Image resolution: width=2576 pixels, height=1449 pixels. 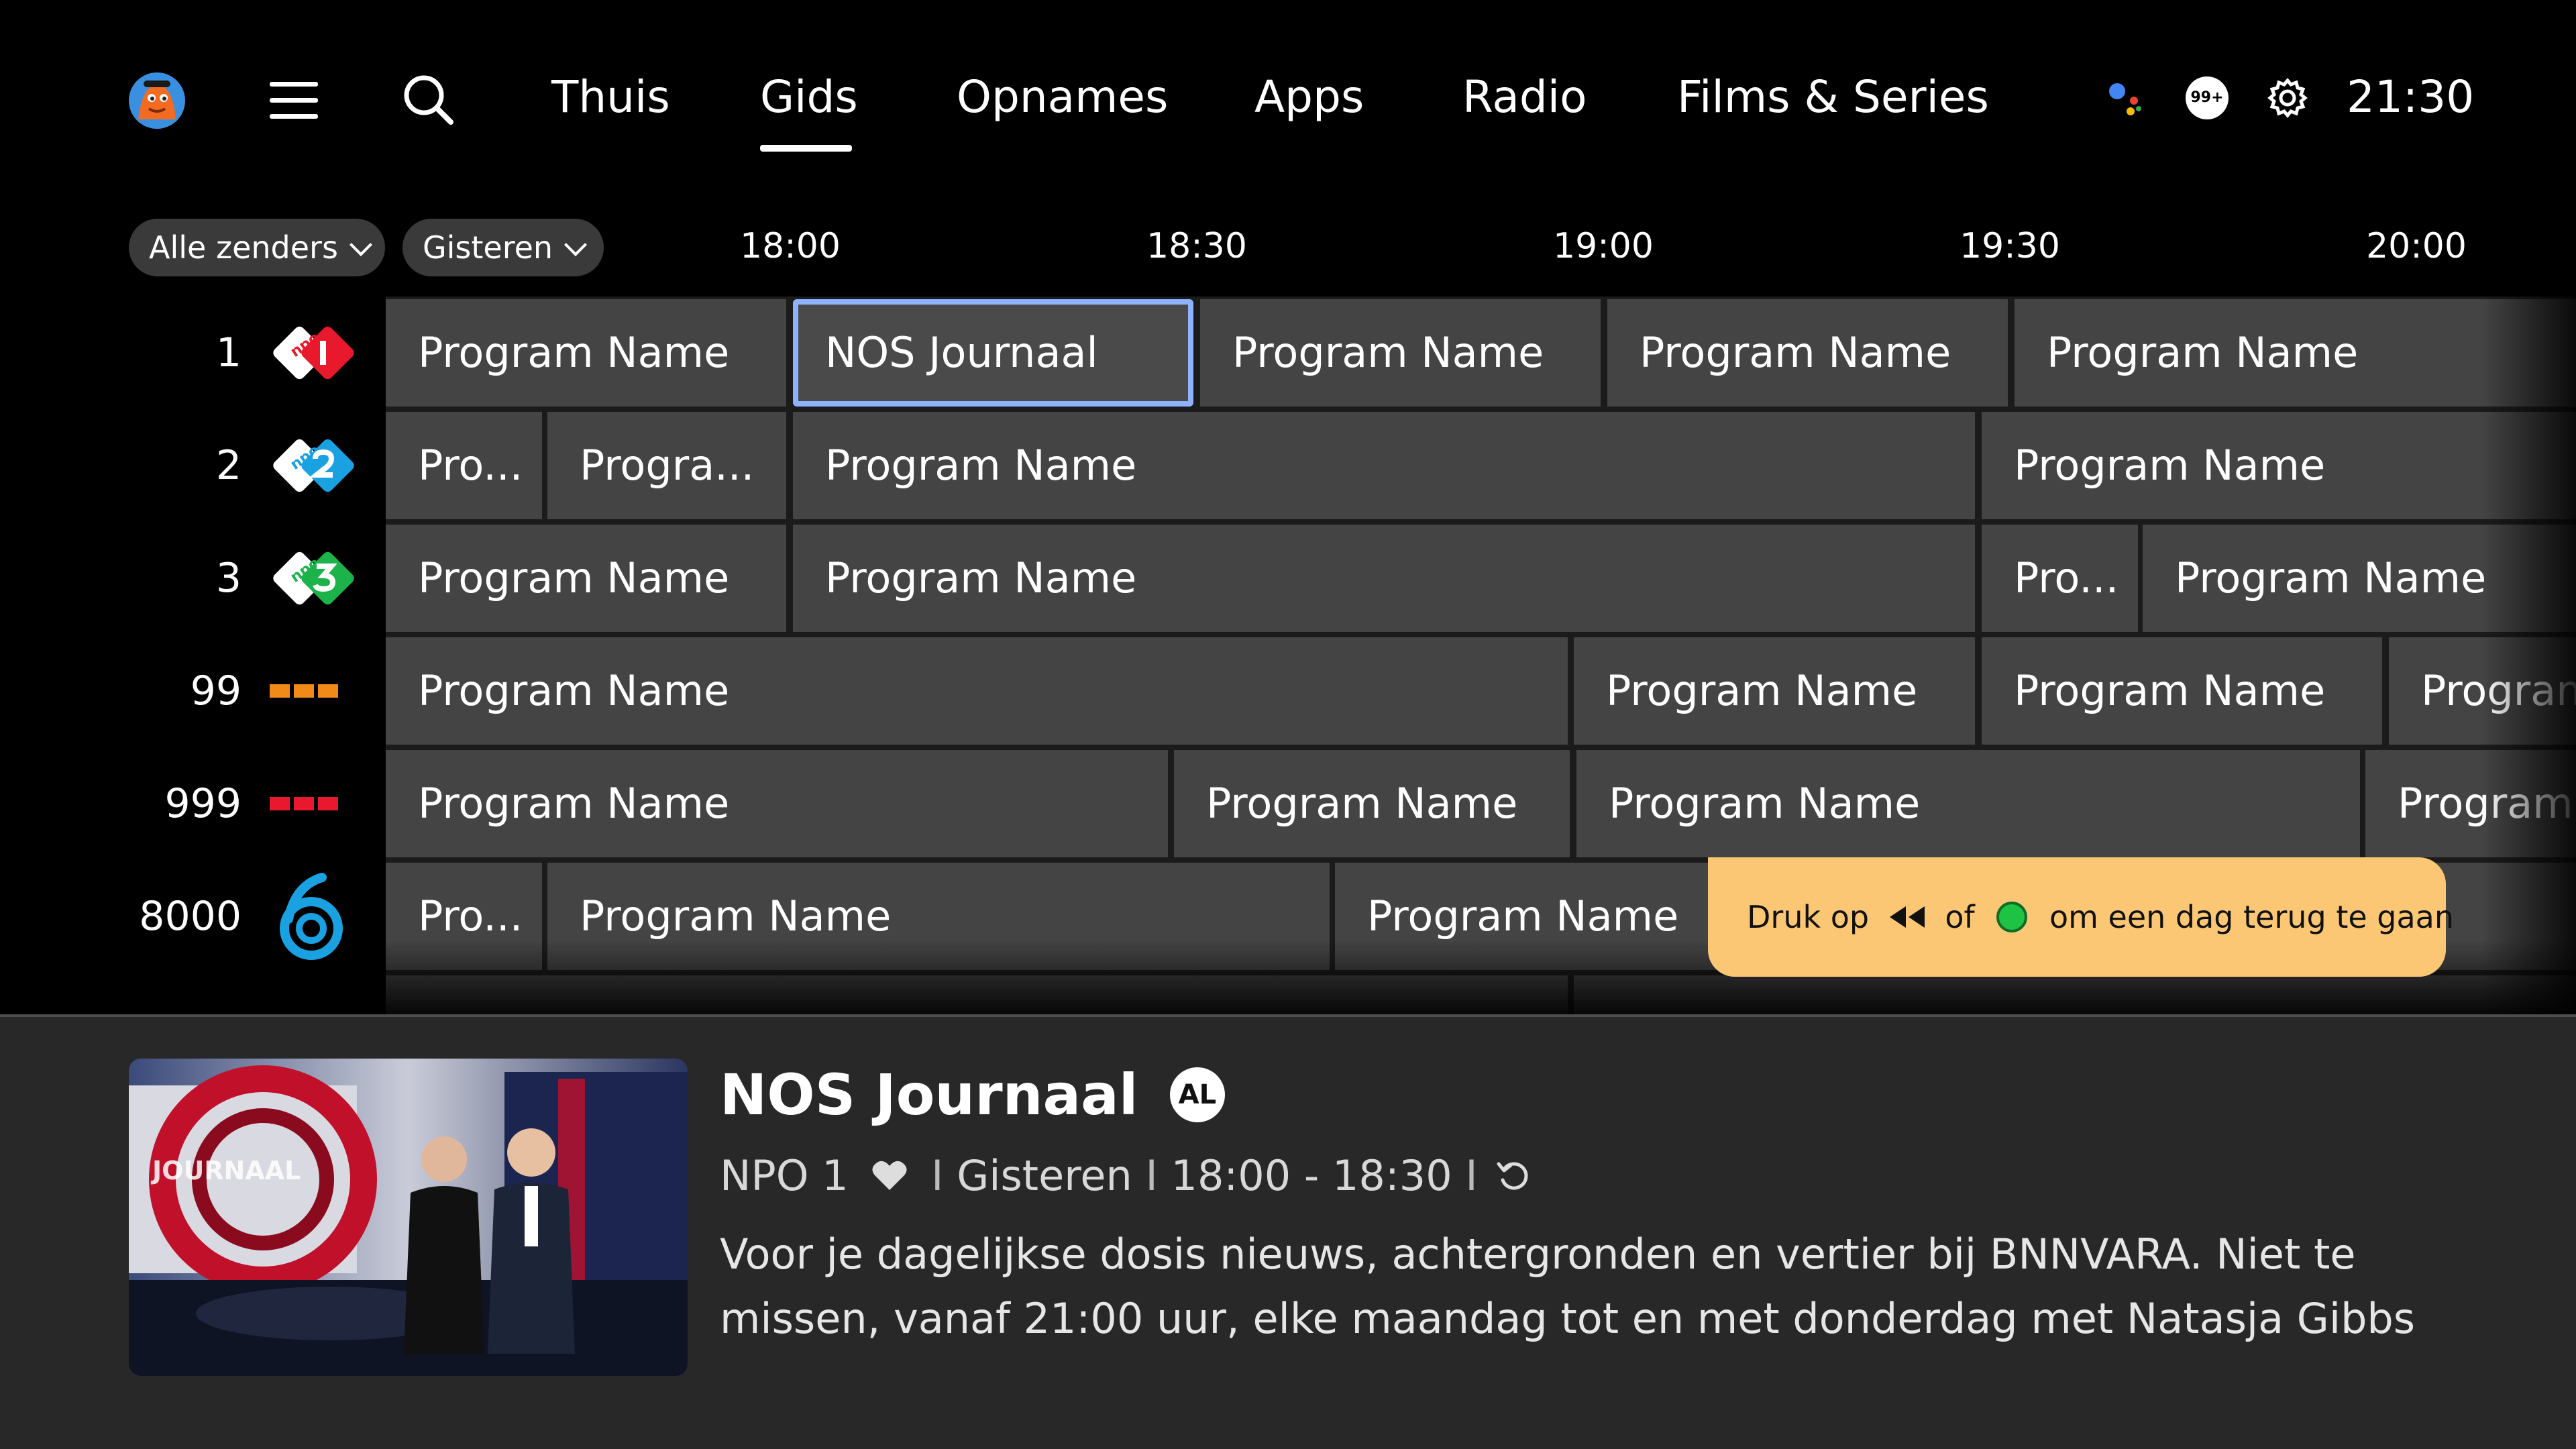 What do you see at coordinates (806, 148) in the screenshot?
I see `active-tab-indicator` at bounding box center [806, 148].